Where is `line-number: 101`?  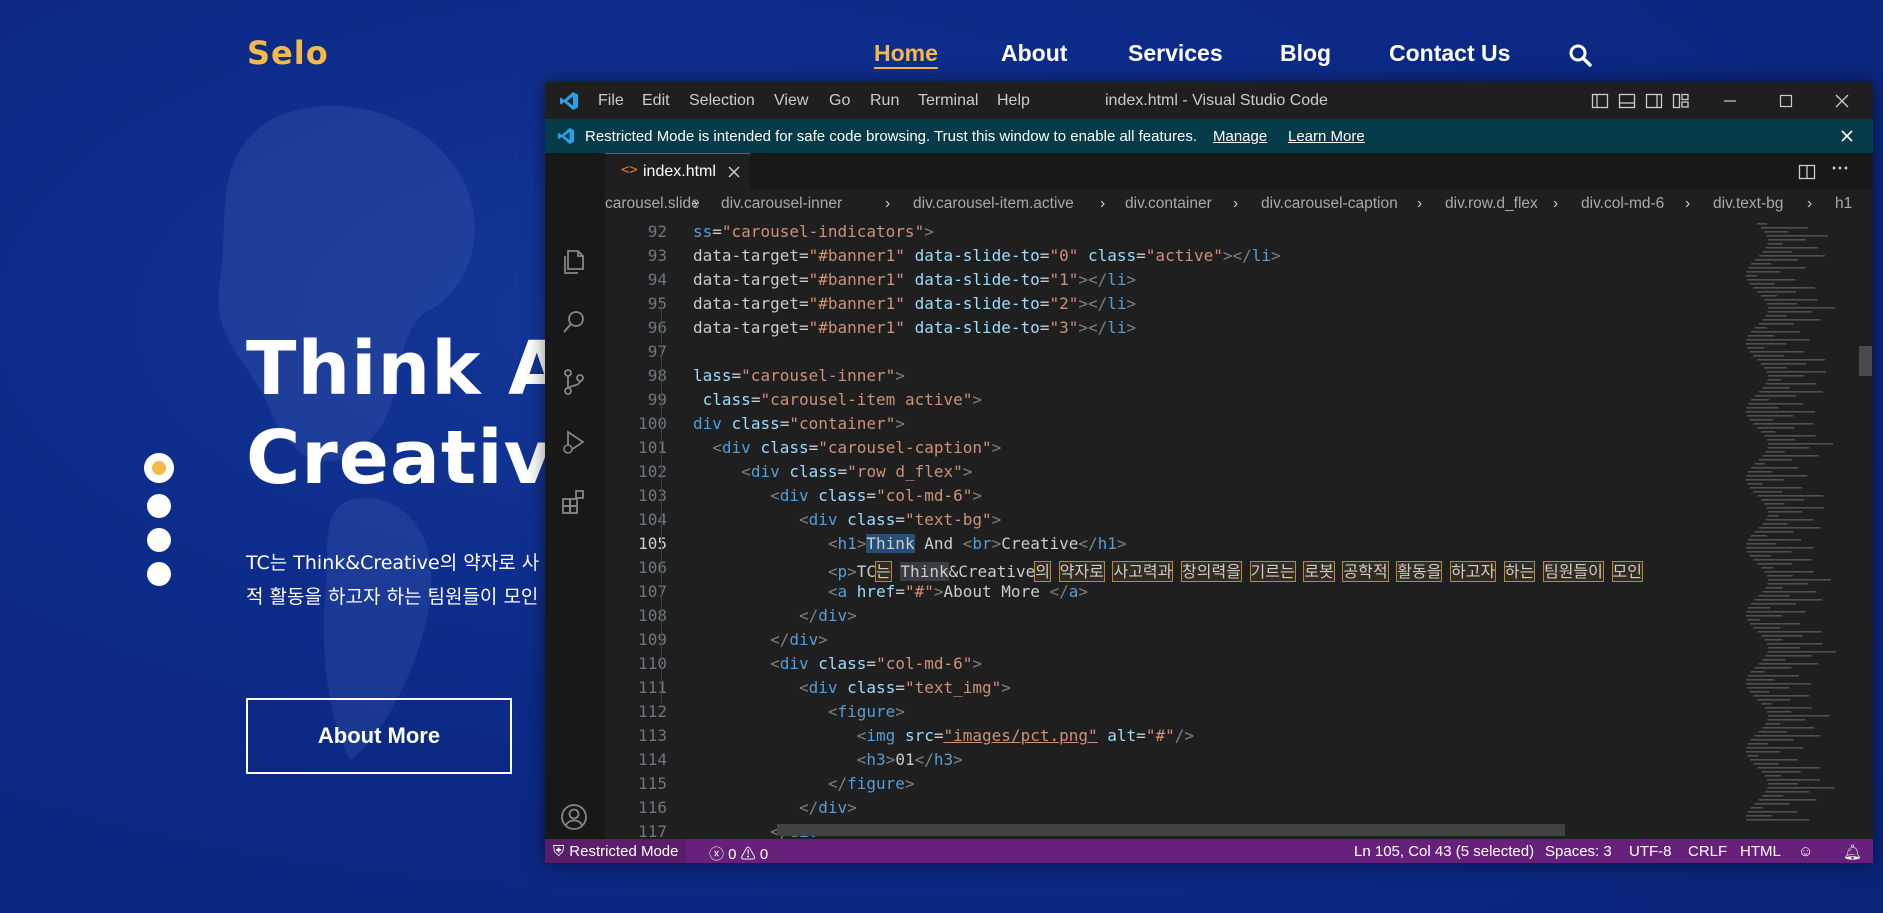 line-number: 101 is located at coordinates (652, 447).